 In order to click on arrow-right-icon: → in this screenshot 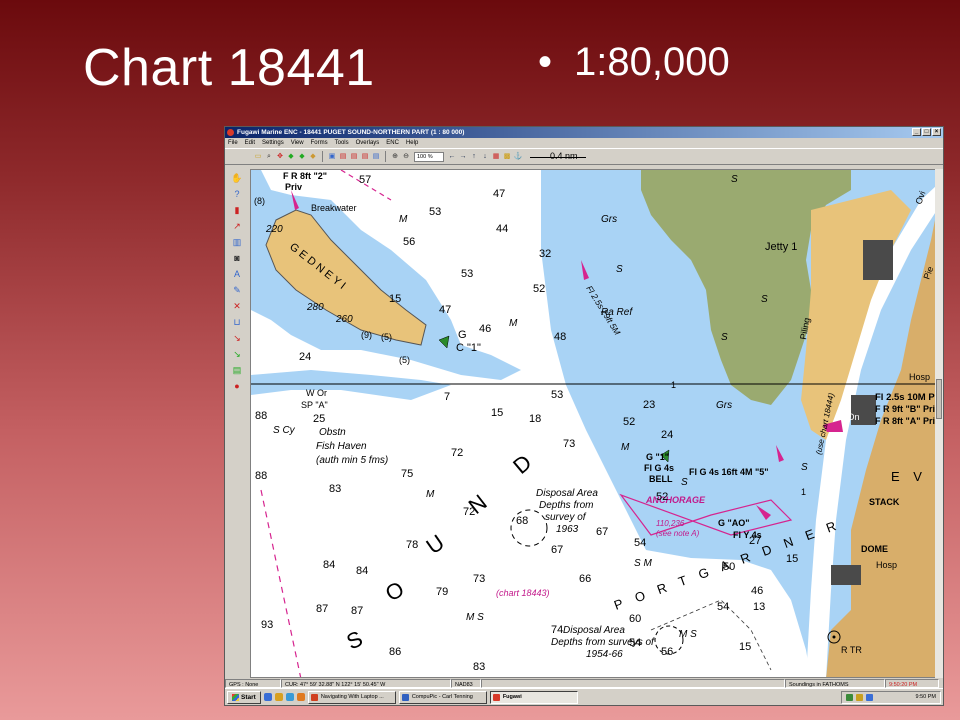, I will do `click(463, 157)`.